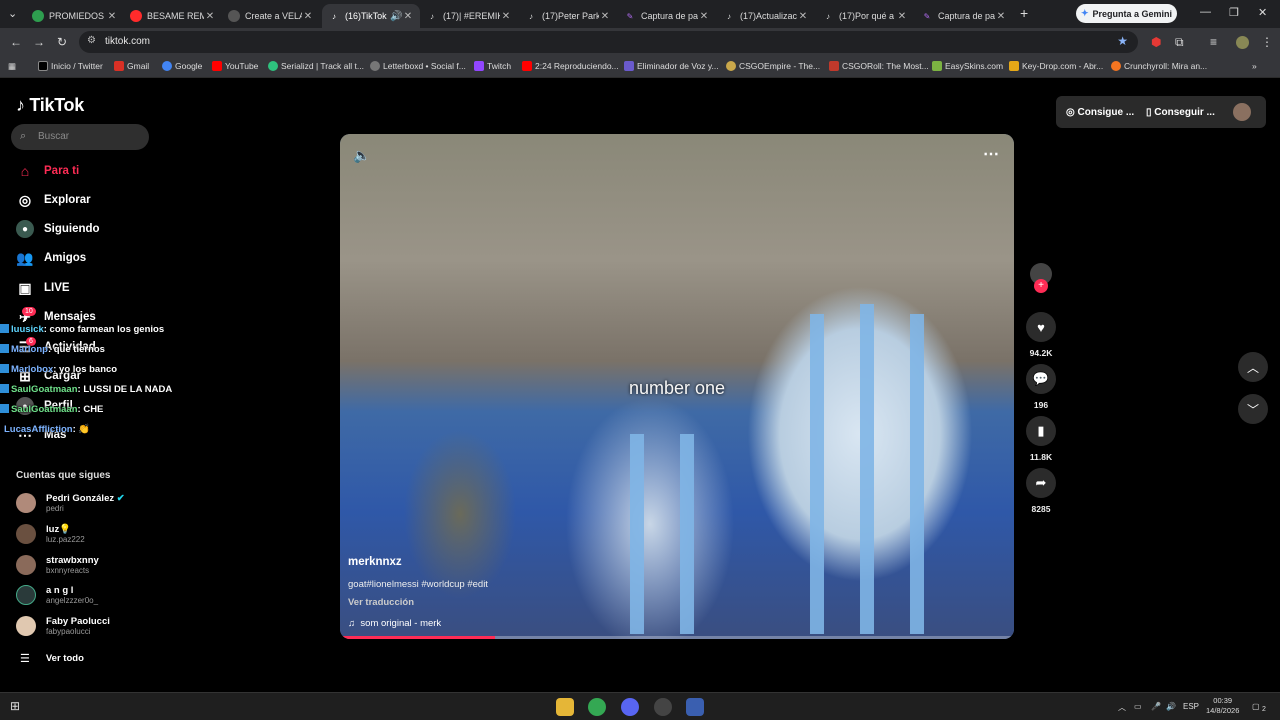 This screenshot has width=1280, height=720. Describe the element at coordinates (58, 229) in the screenshot. I see `nav-siguiendo: ● Siguiendo` at that location.